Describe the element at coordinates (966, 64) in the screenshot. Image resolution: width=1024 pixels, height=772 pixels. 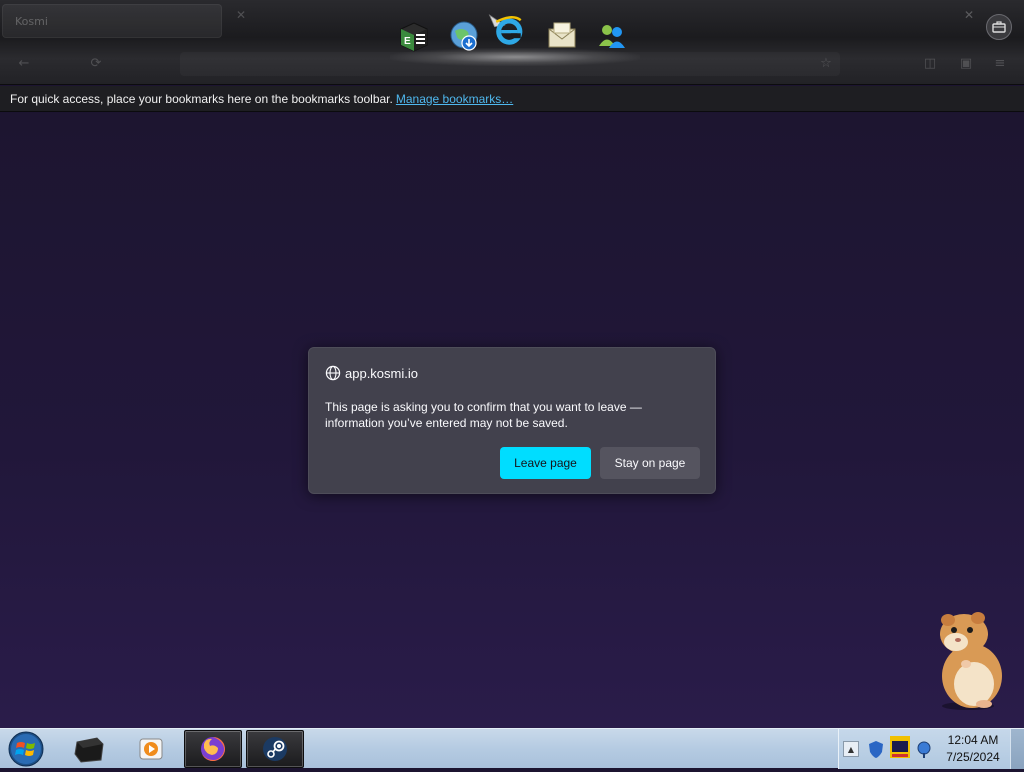
I see `extensions-icon: ▣` at that location.